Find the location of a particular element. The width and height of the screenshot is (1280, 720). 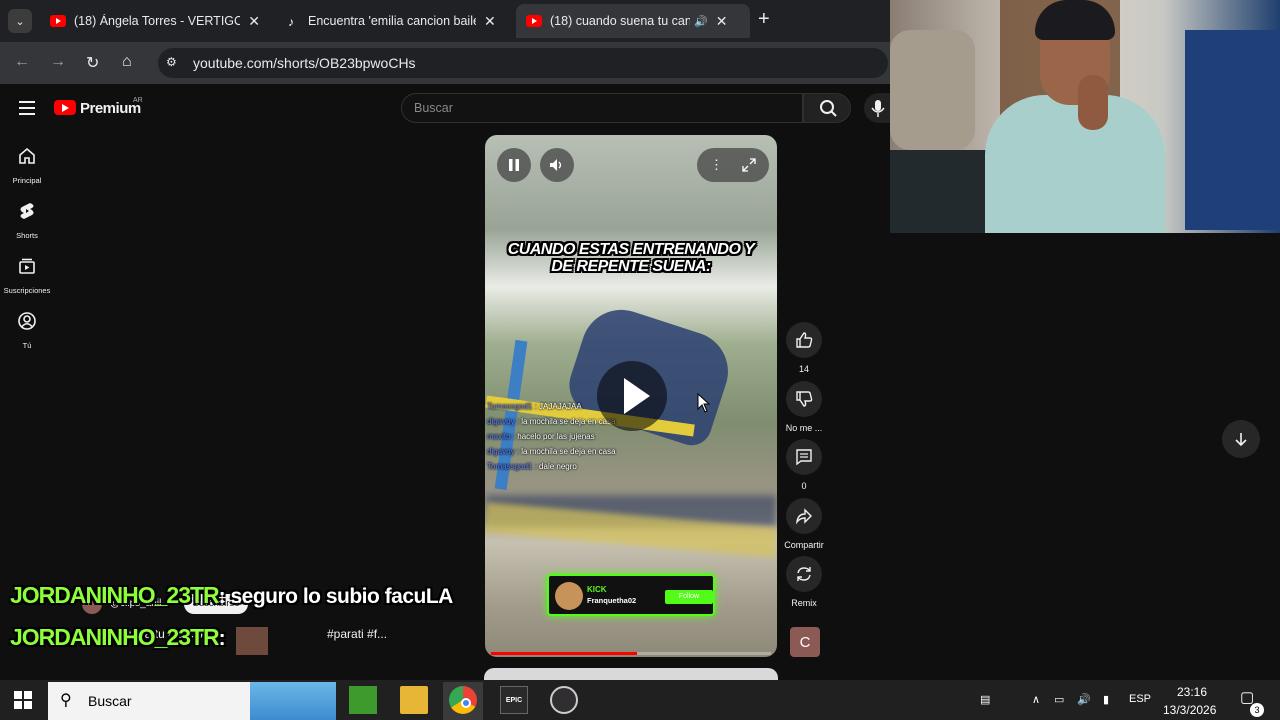

tab-search-button: ⌄ is located at coordinates (20, 21).